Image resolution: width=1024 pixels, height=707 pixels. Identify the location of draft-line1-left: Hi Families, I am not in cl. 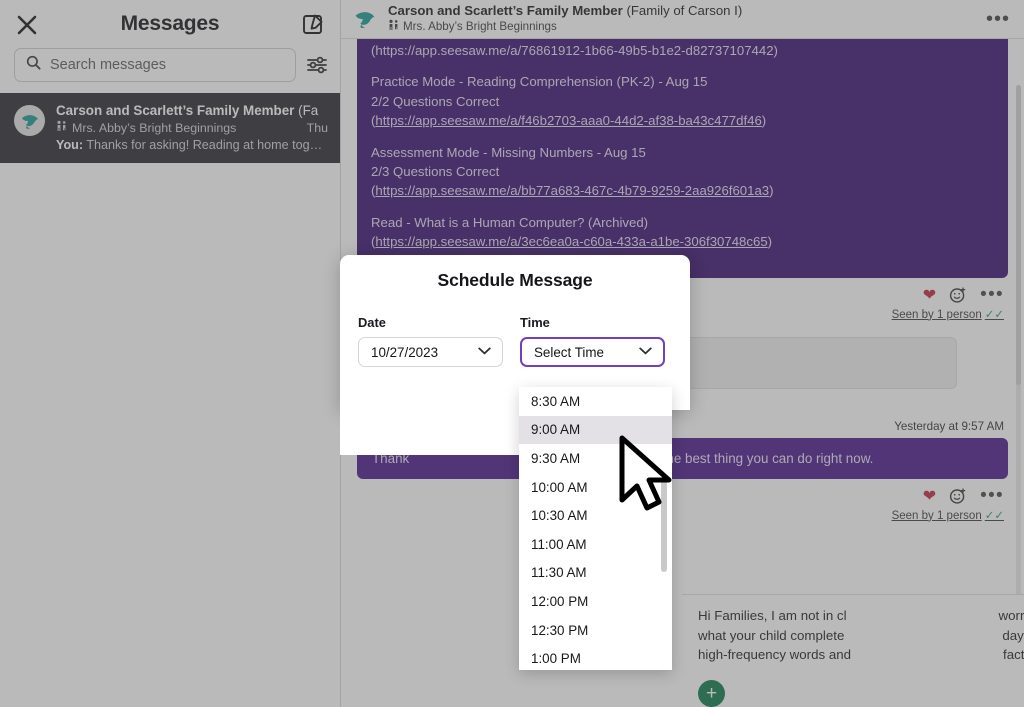
(772, 615).